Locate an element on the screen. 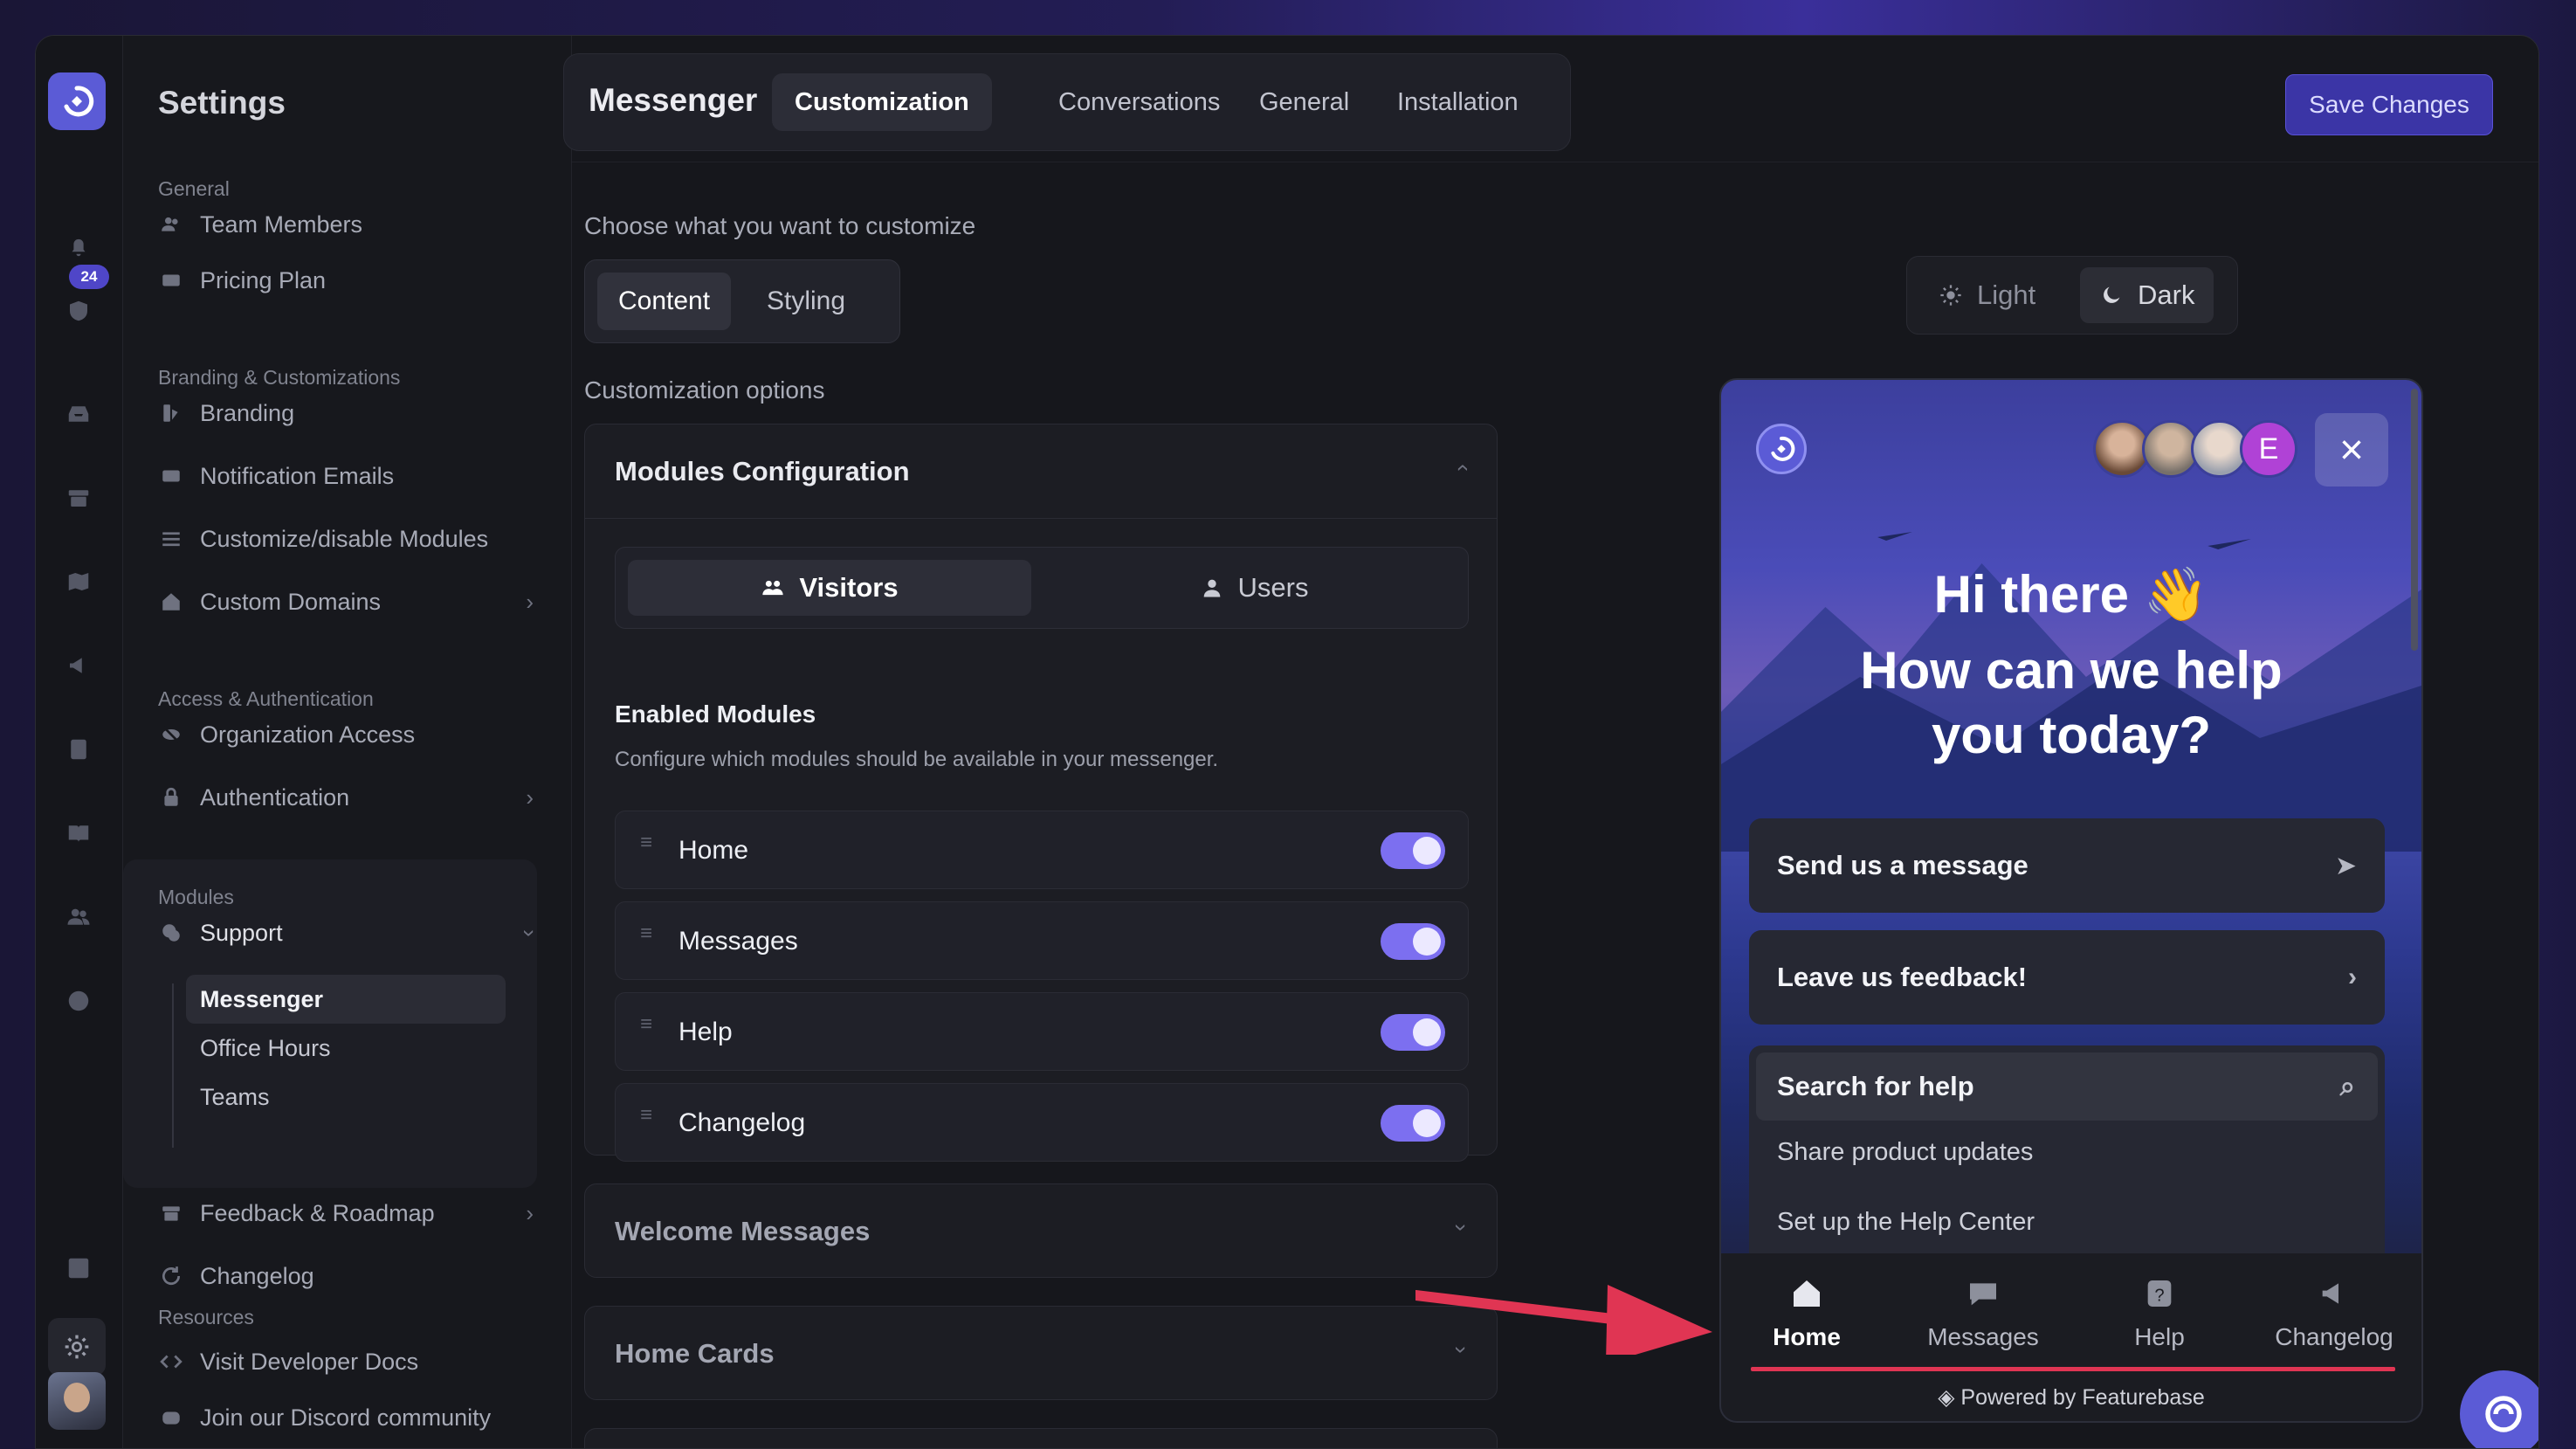 This screenshot has width=2576, height=1449. sidebar-item-branding: Branding is located at coordinates (346, 413).